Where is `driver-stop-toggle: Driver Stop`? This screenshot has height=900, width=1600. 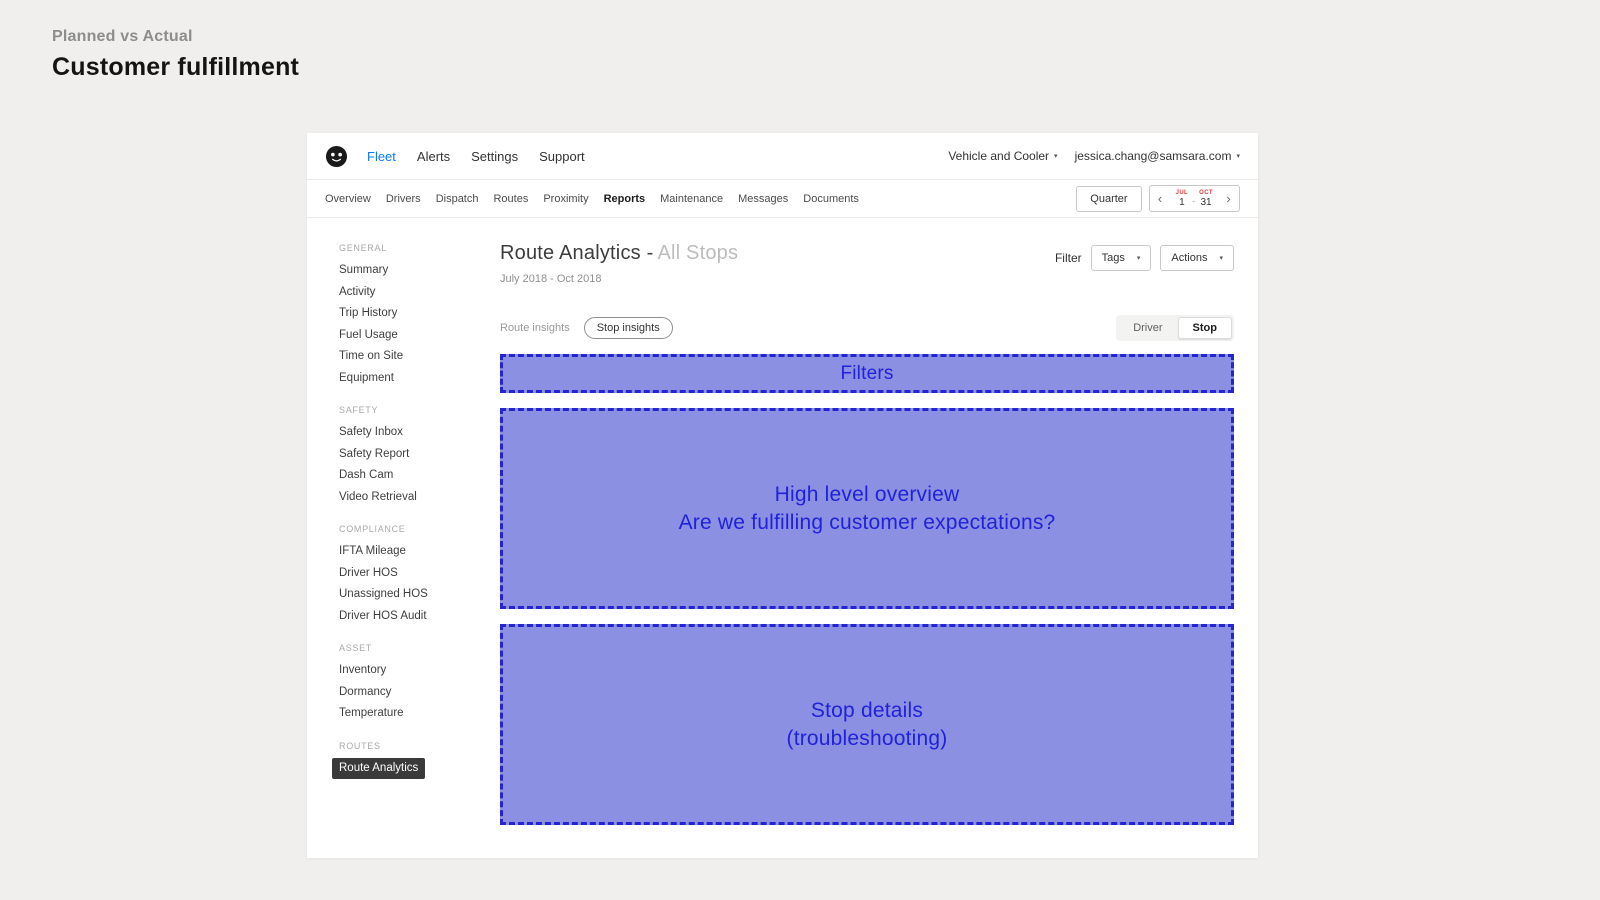 driver-stop-toggle: Driver Stop is located at coordinates (1175, 328).